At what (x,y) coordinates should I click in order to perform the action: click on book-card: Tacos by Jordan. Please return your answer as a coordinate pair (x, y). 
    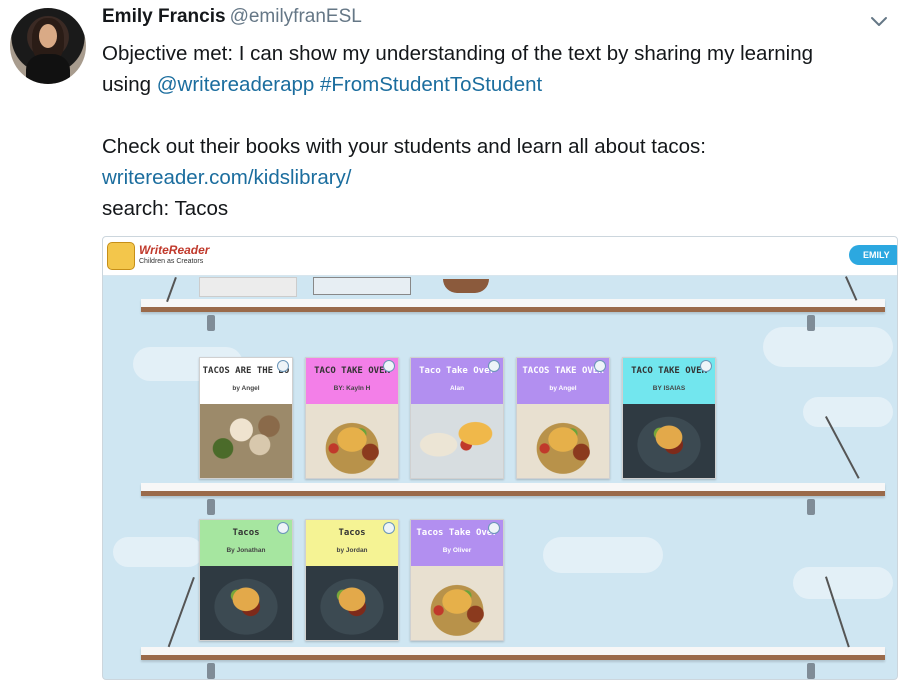
    Looking at the image, I should click on (352, 580).